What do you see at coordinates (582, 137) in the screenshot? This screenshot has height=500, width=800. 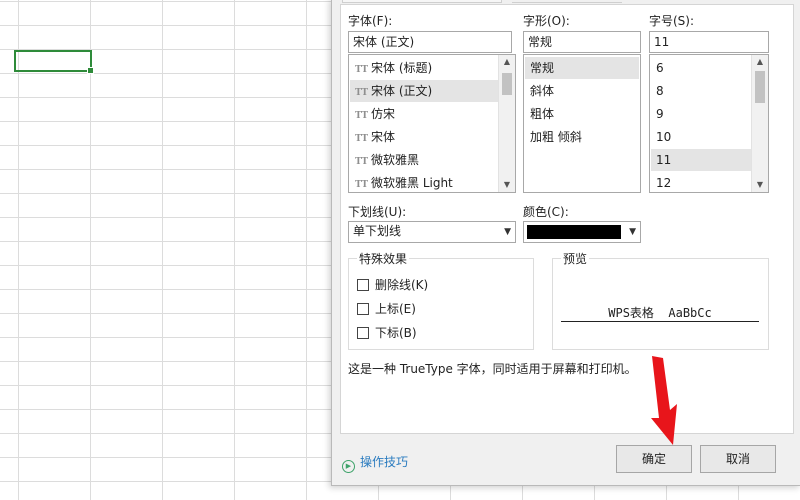 I see `style-list-item: 加粗 倾斜` at bounding box center [582, 137].